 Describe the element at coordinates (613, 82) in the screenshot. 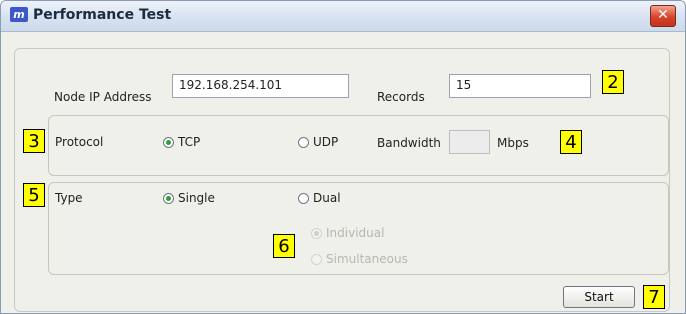

I see `callout-2: 2` at that location.